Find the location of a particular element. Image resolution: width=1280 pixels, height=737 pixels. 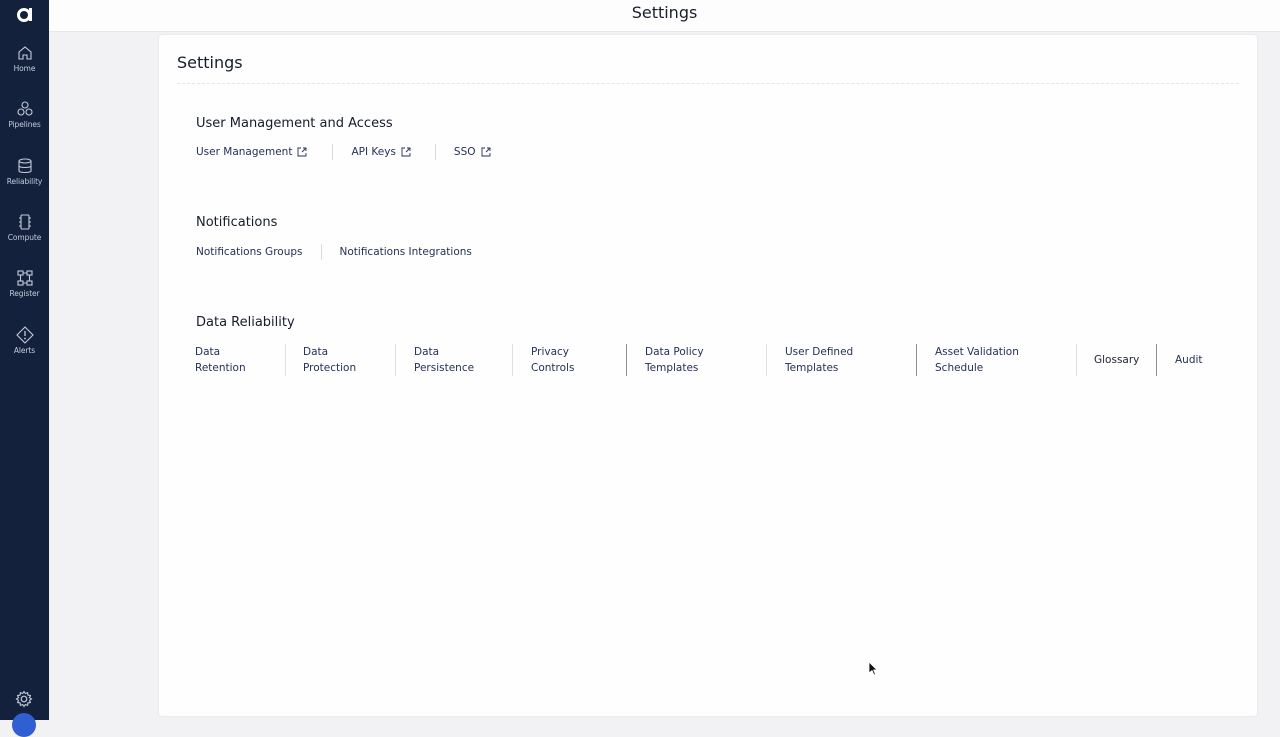

sidebar-item-label: Pipelines is located at coordinates (24, 124).